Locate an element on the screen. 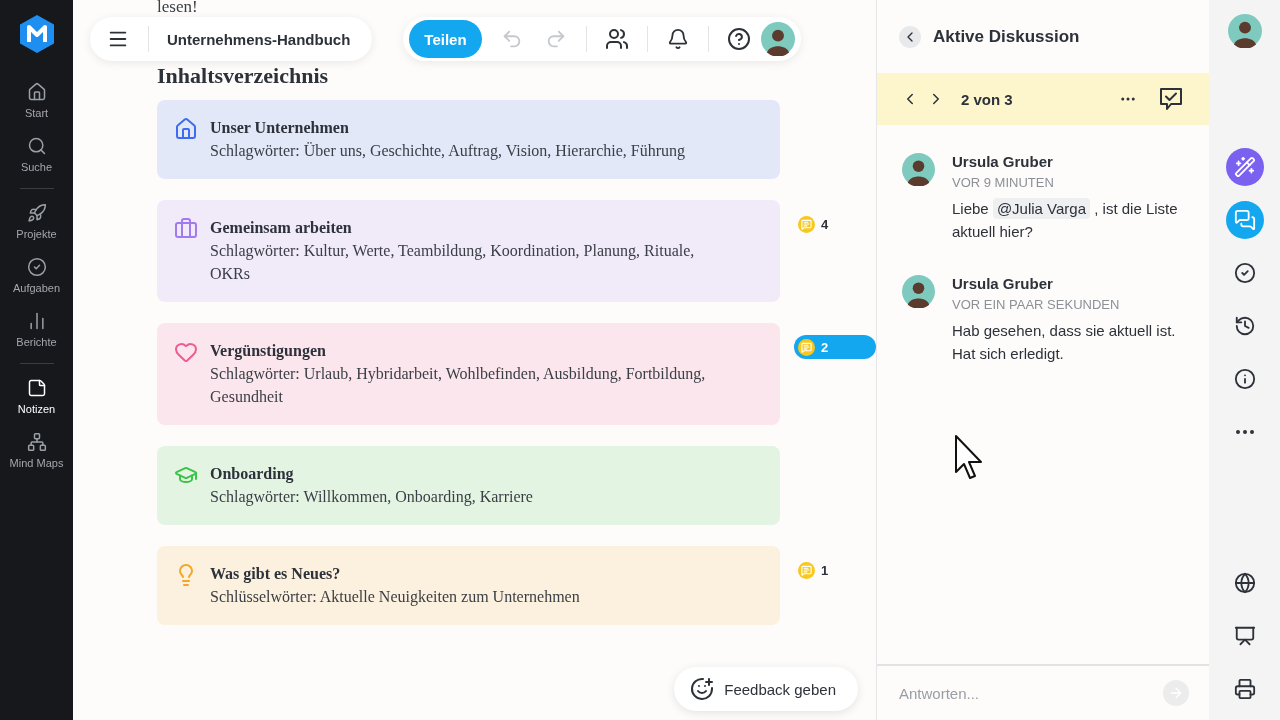  section-heading: Inhaltsverzeichnis is located at coordinates (243, 76).